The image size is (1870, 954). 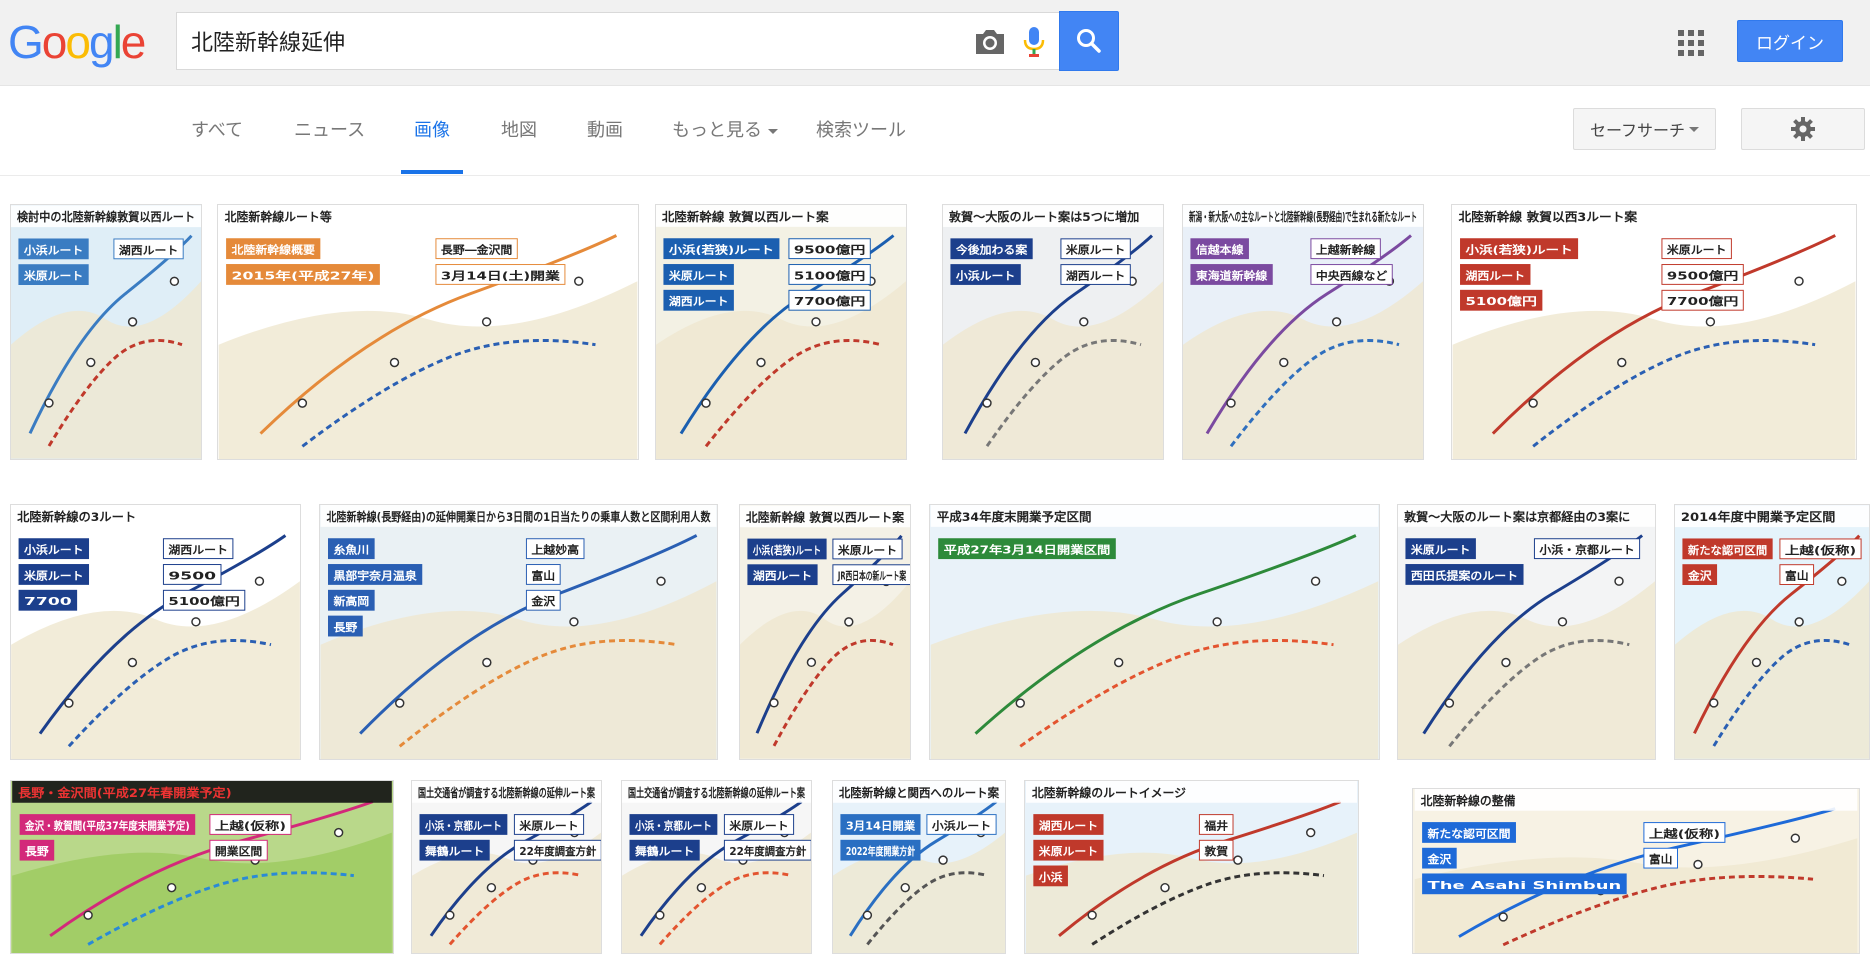 What do you see at coordinates (919, 867) in the screenshot?
I see `image-result: 北陸新幹線と関西へのルート案 3月14日開業 小浜ルート 2022年度開業方針` at bounding box center [919, 867].